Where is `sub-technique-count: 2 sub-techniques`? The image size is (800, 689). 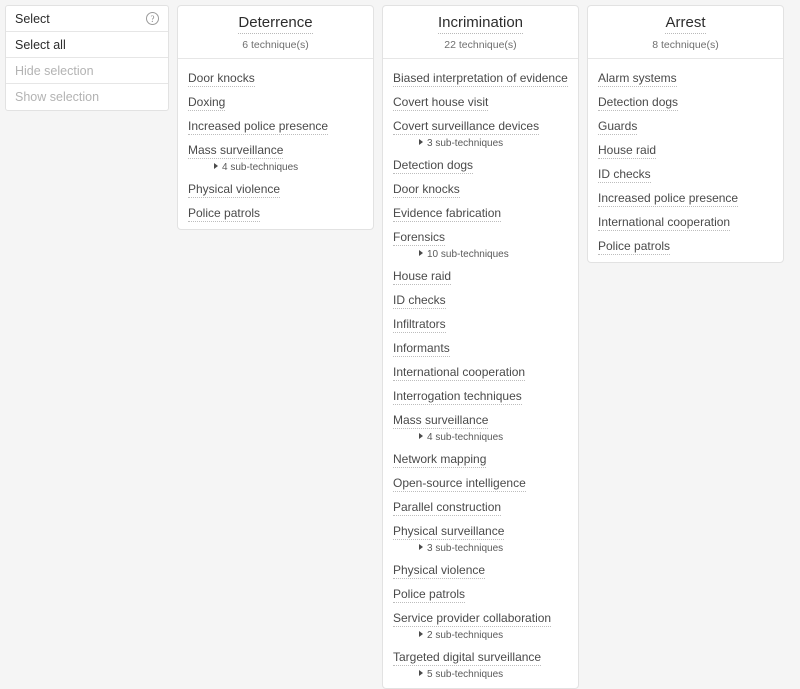 sub-technique-count: 2 sub-techniques is located at coordinates (465, 635).